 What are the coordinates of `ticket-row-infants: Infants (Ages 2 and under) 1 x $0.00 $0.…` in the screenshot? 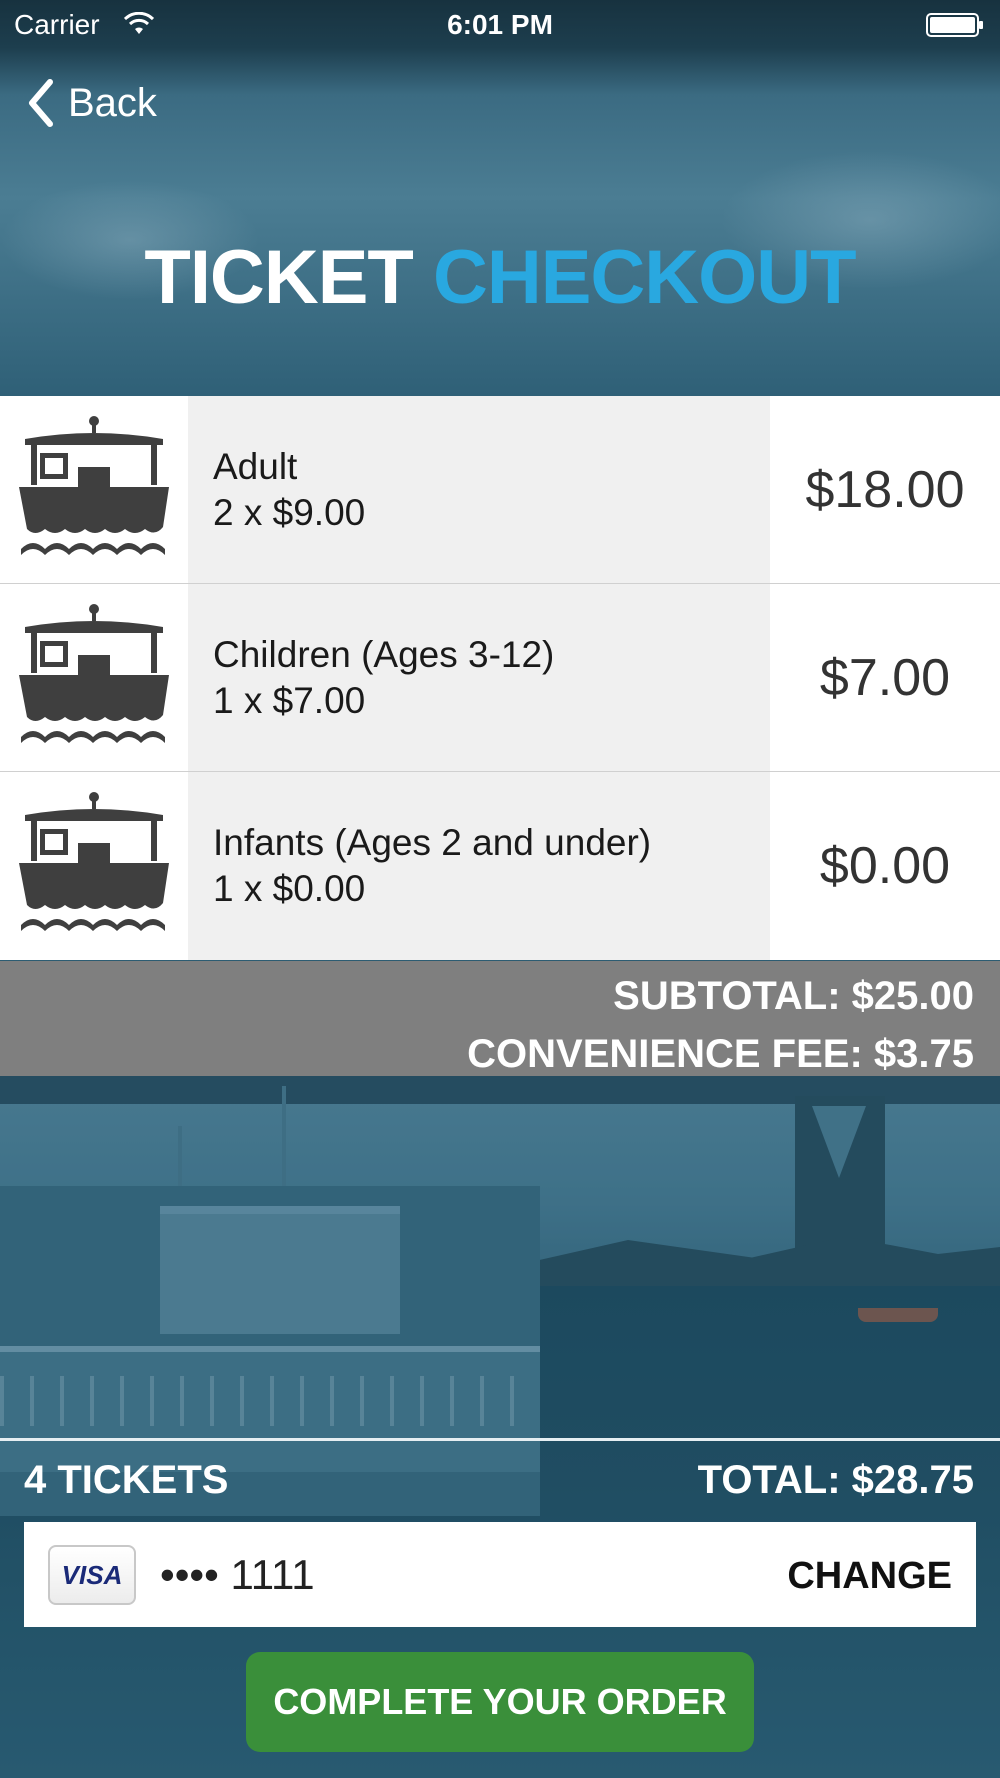 It's located at (500, 866).